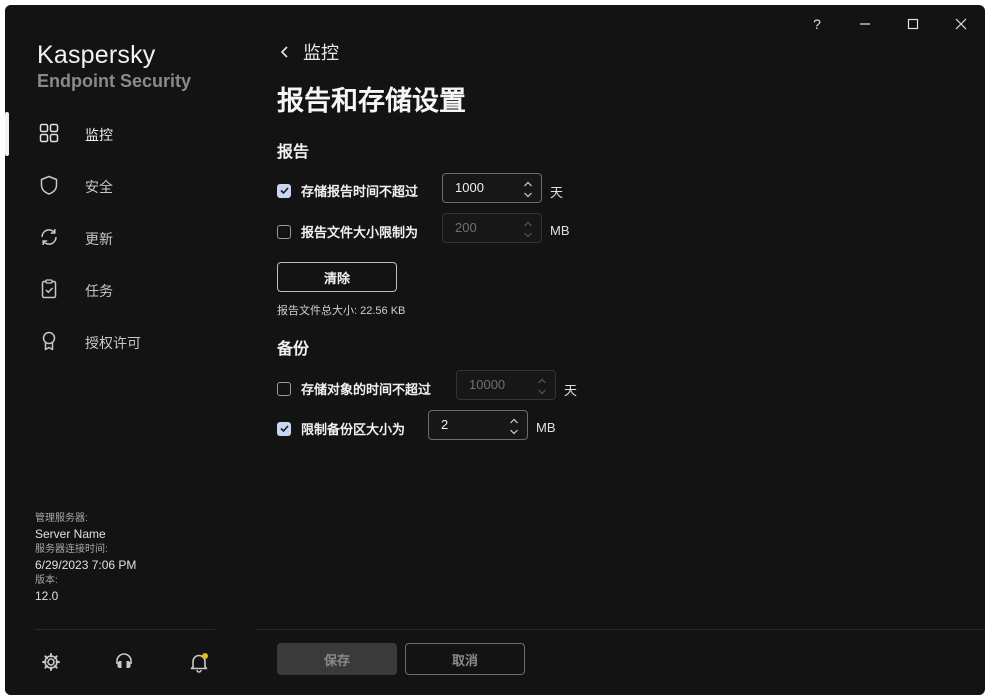 This screenshot has width=990, height=700. What do you see at coordinates (49, 133) in the screenshot?
I see `dashboard-icon` at bounding box center [49, 133].